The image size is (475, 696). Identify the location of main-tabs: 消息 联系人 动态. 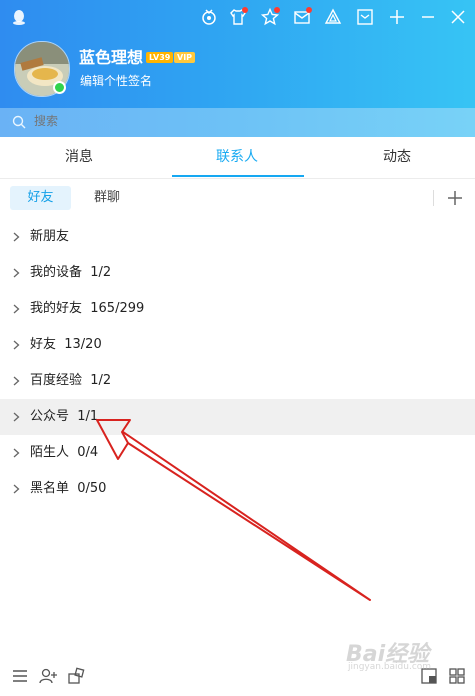
(237, 158).